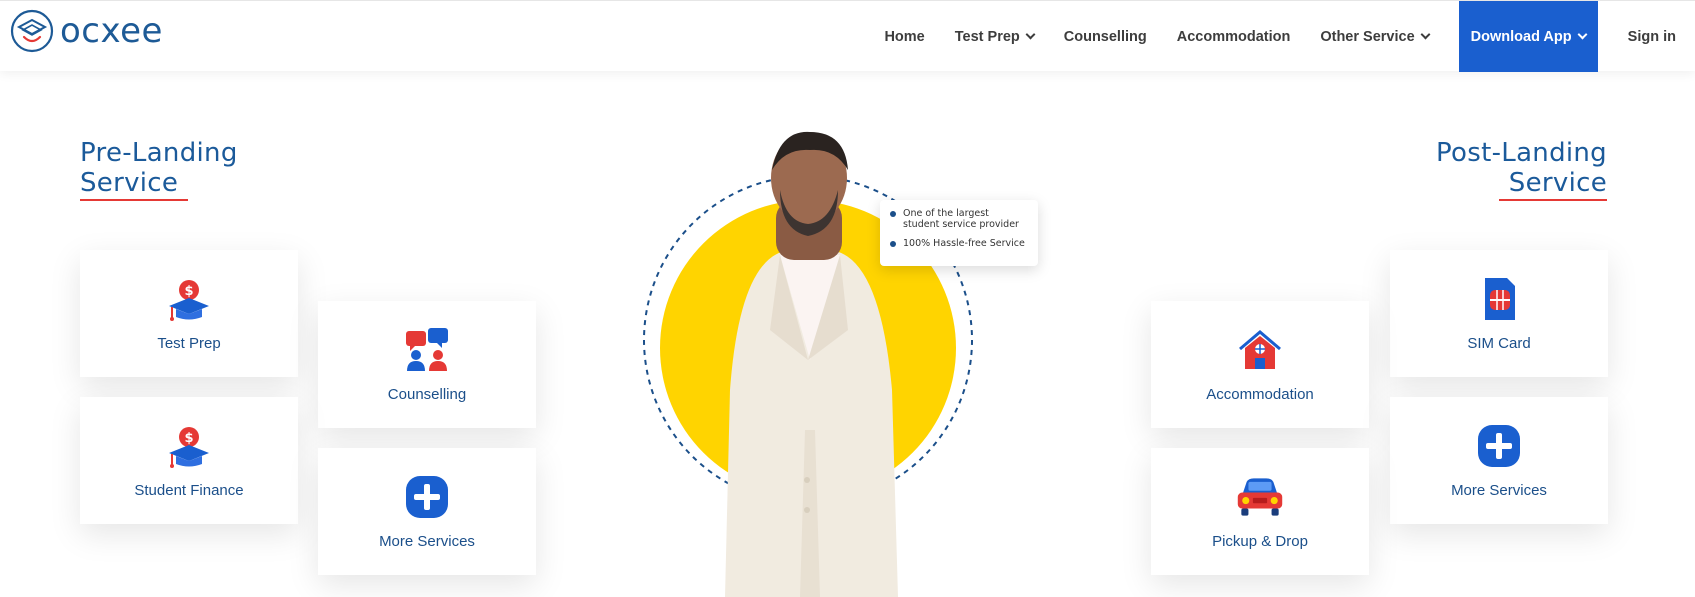  Describe the element at coordinates (1260, 541) in the screenshot. I see `card-pickup-drop-label: Pickup & Drop` at that location.